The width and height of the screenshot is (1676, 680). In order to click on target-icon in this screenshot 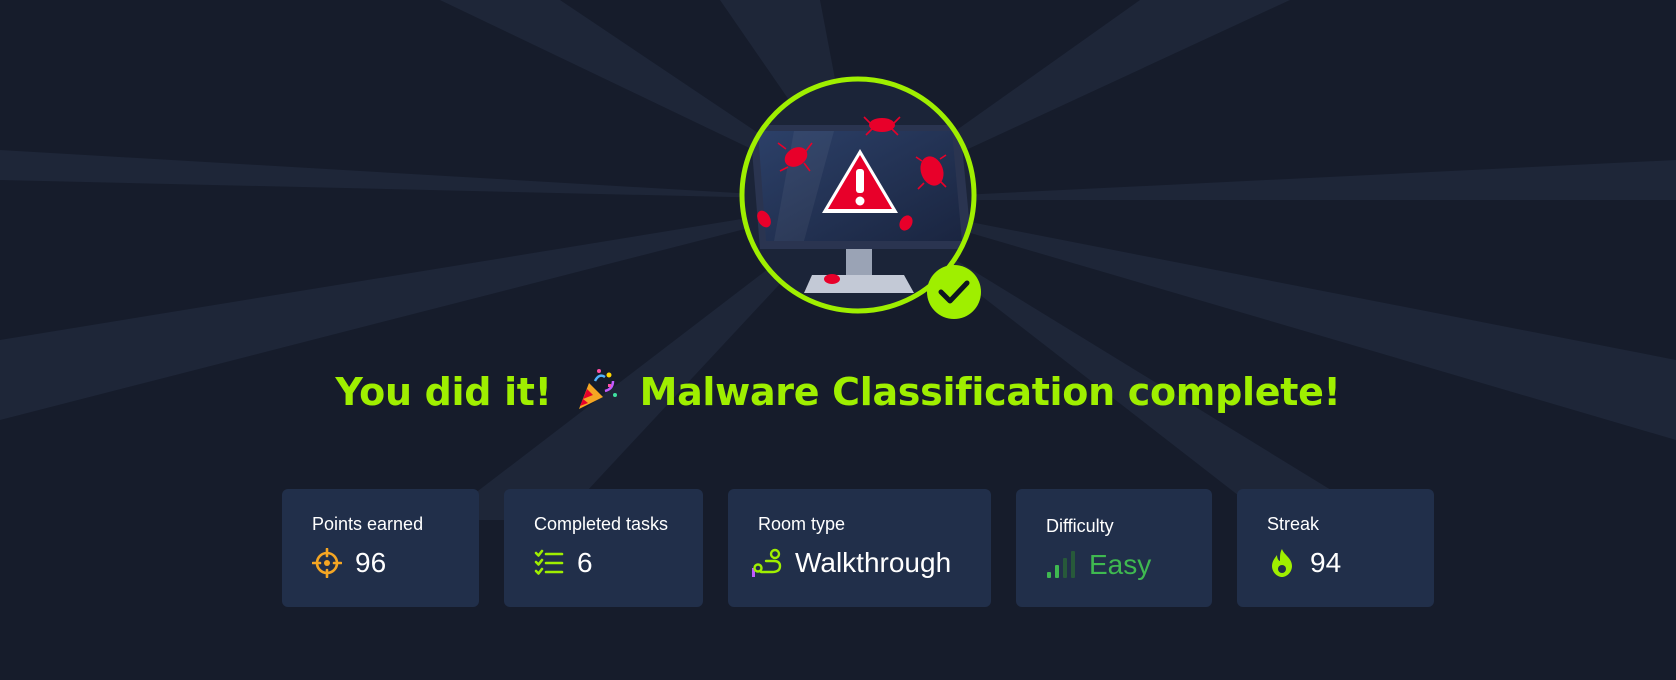, I will do `click(327, 563)`.